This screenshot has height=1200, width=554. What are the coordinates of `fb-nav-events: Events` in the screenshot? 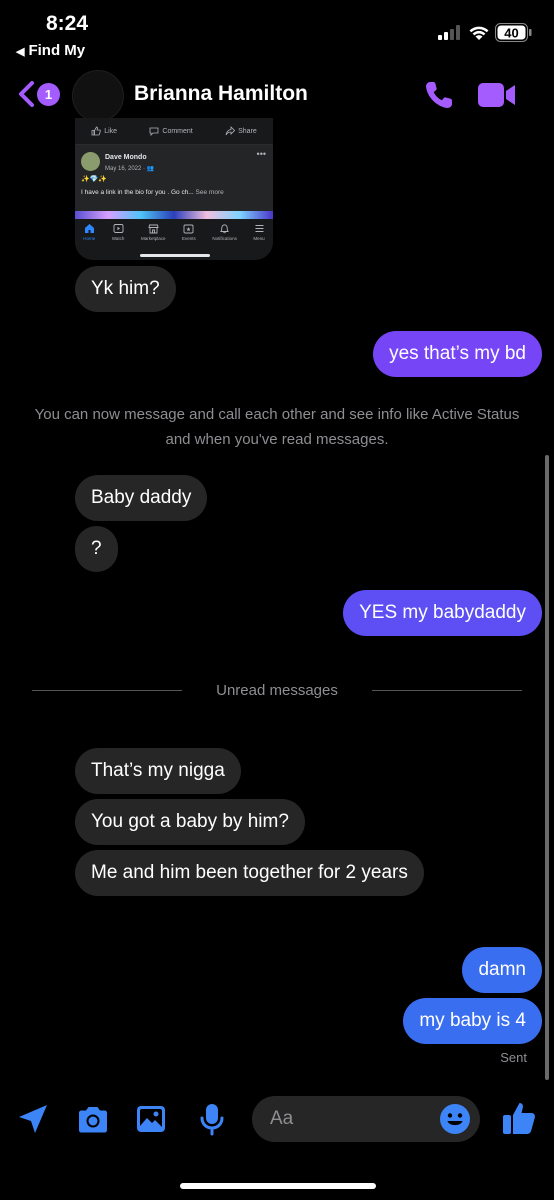 It's located at (189, 232).